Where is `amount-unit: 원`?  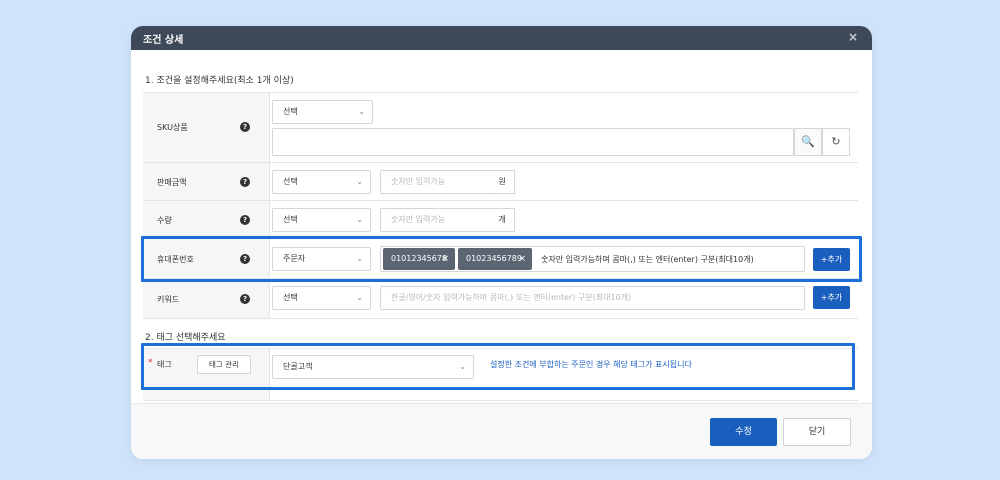 amount-unit: 원 is located at coordinates (502, 182).